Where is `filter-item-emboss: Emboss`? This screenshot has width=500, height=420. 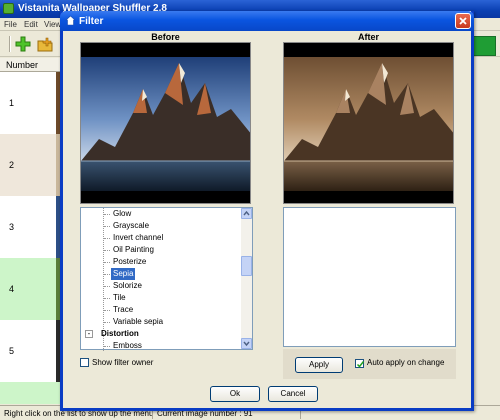 filter-item-emboss: Emboss is located at coordinates (127, 346).